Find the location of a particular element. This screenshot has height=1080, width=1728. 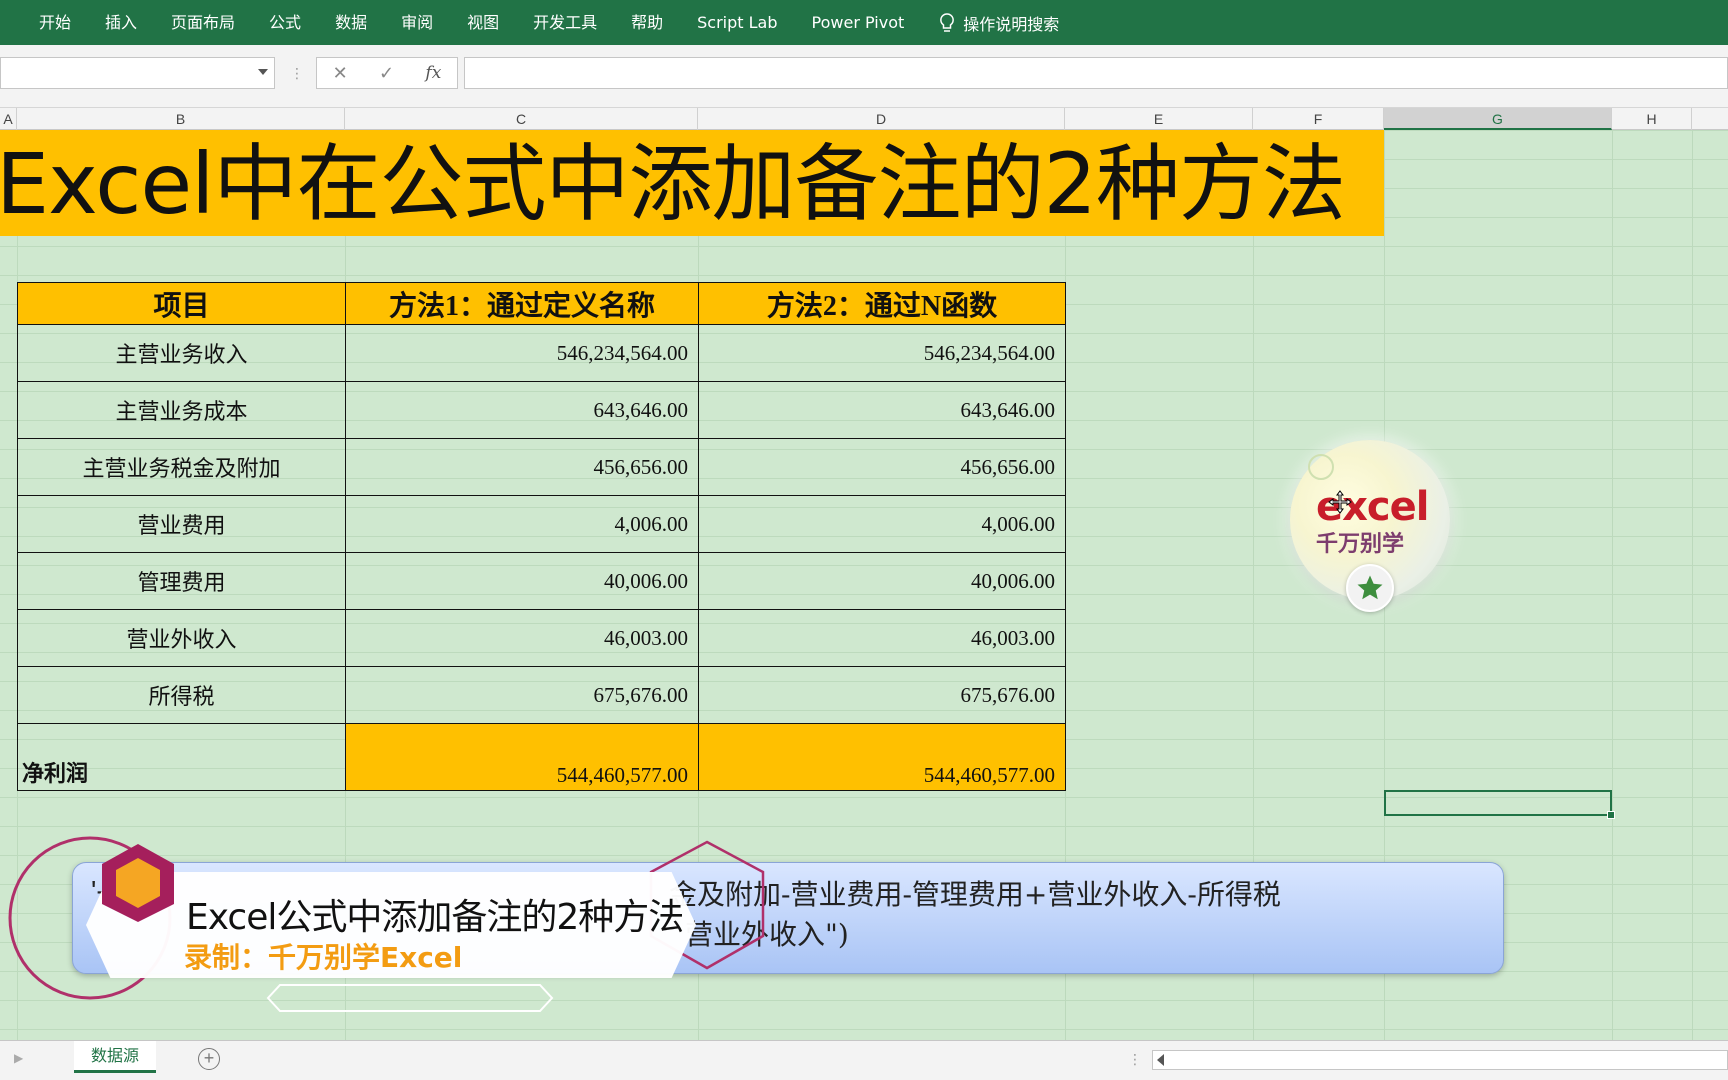

row-method2-value: 4,006.00 is located at coordinates (882, 524).